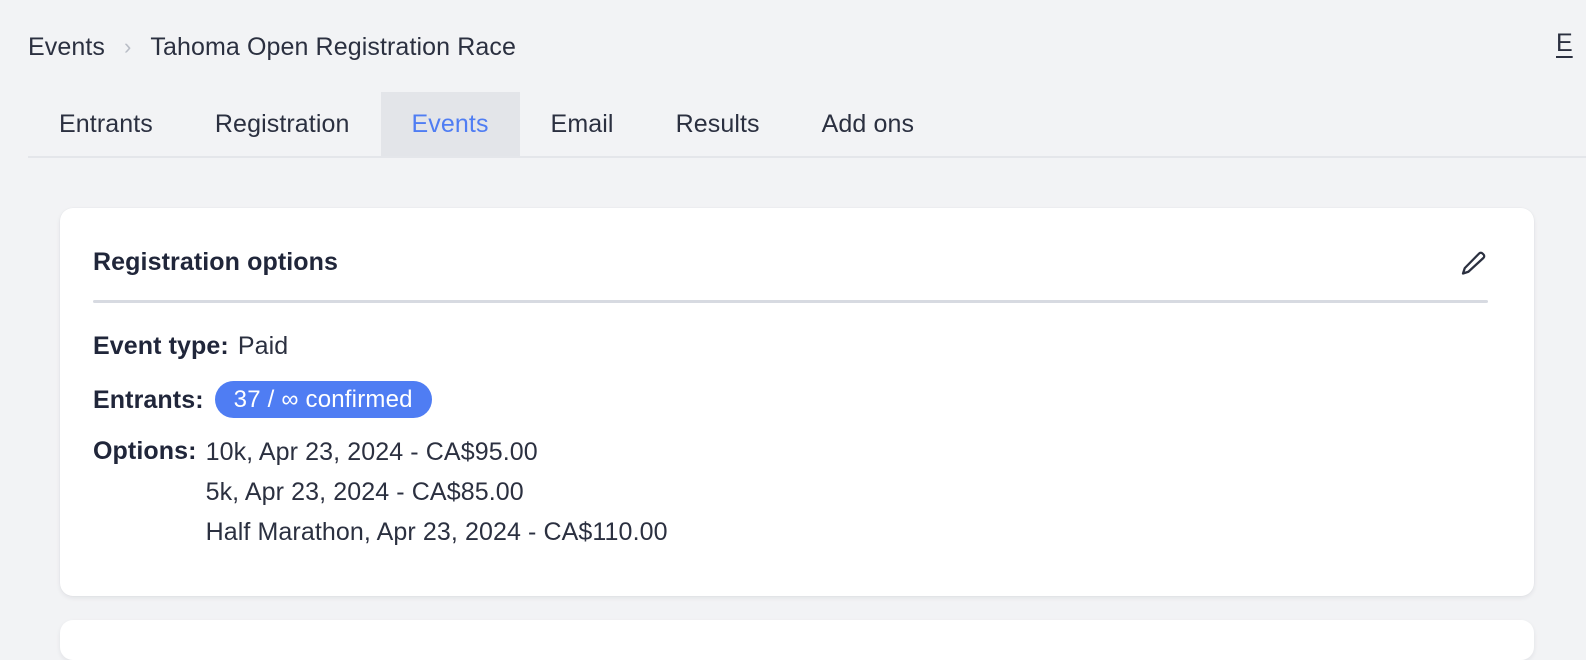 Image resolution: width=1586 pixels, height=660 pixels. I want to click on breadcrumb-root-link: Events, so click(66, 47).